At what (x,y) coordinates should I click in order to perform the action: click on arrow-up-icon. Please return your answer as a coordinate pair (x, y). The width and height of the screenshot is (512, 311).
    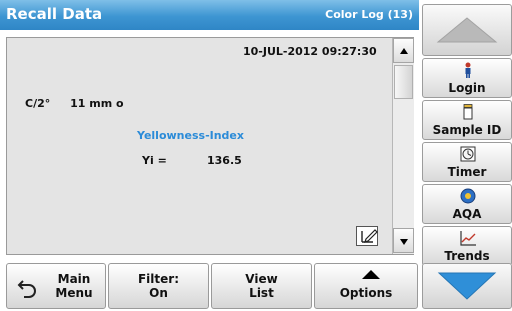
    Looking at the image, I should click on (467, 30).